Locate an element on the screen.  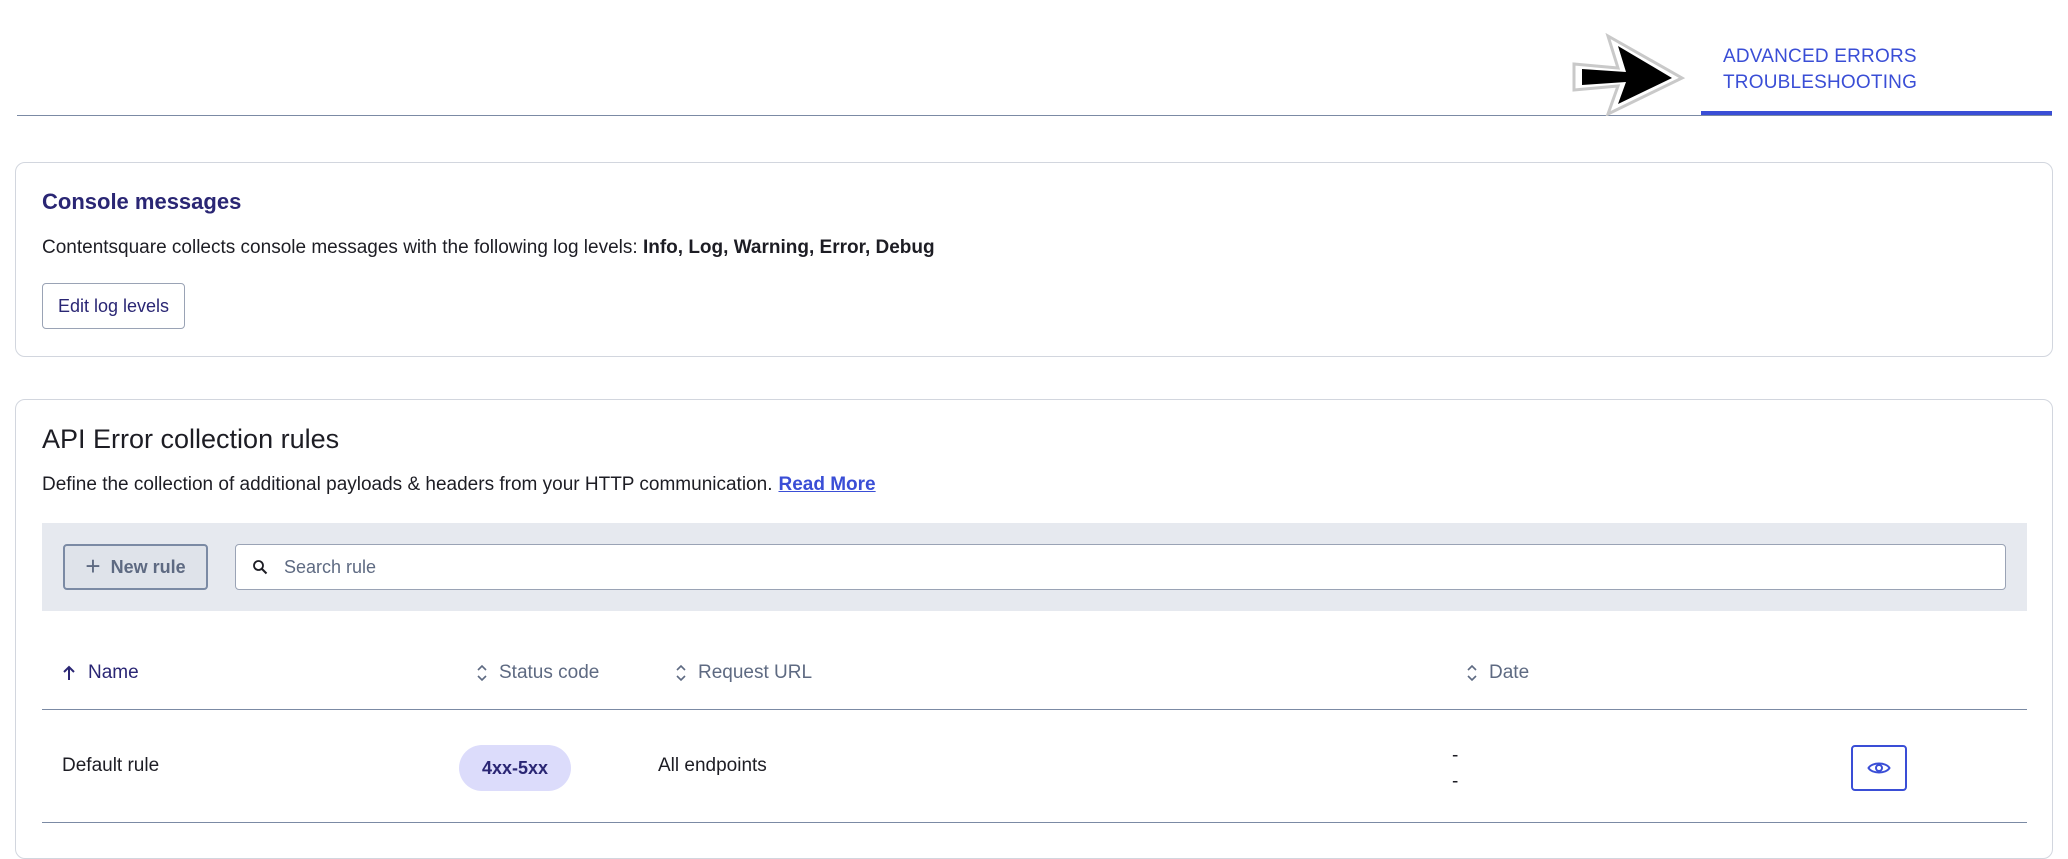
rules-toolbar: + New rule is located at coordinates (1034, 567).